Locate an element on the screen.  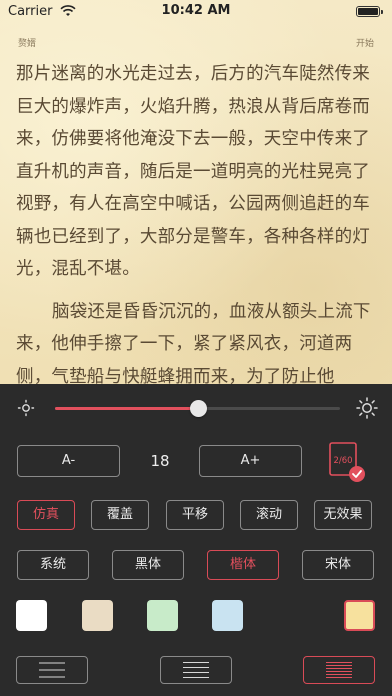
brightness-thumb is located at coordinates (198, 408).